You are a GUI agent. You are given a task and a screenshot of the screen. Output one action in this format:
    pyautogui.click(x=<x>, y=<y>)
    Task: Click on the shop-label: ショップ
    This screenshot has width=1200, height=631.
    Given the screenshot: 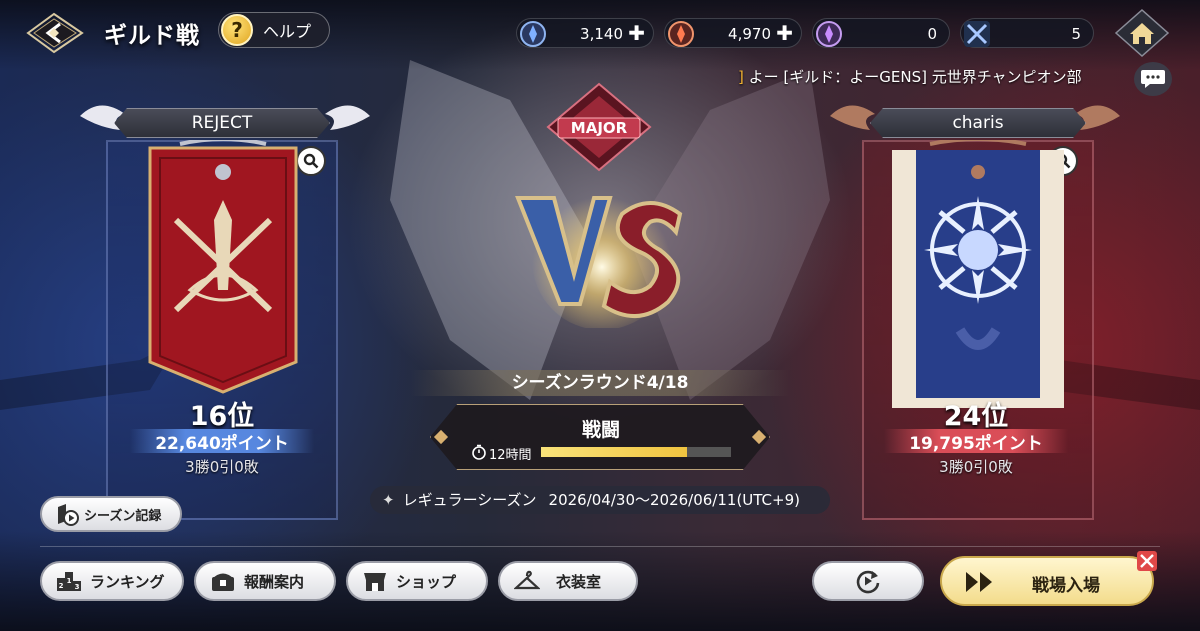 What is the action you would take?
    pyautogui.click(x=426, y=581)
    